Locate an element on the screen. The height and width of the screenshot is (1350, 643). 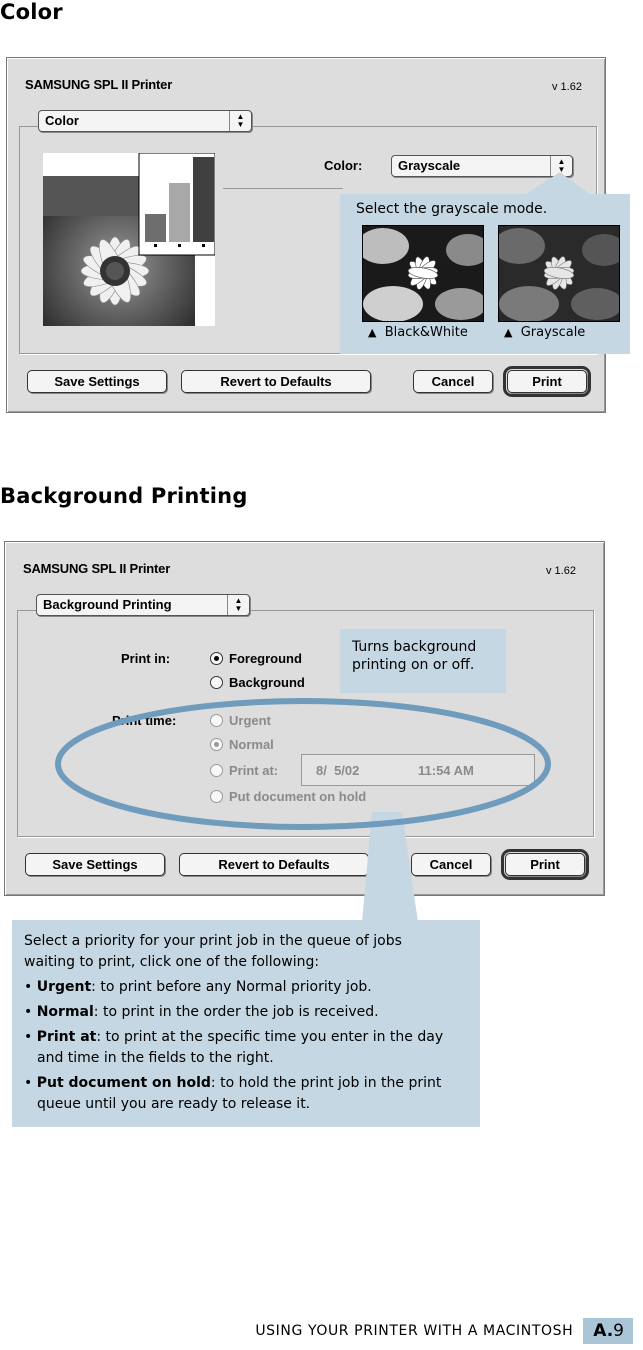
normal-term: Normal is located at coordinates (65, 1012).